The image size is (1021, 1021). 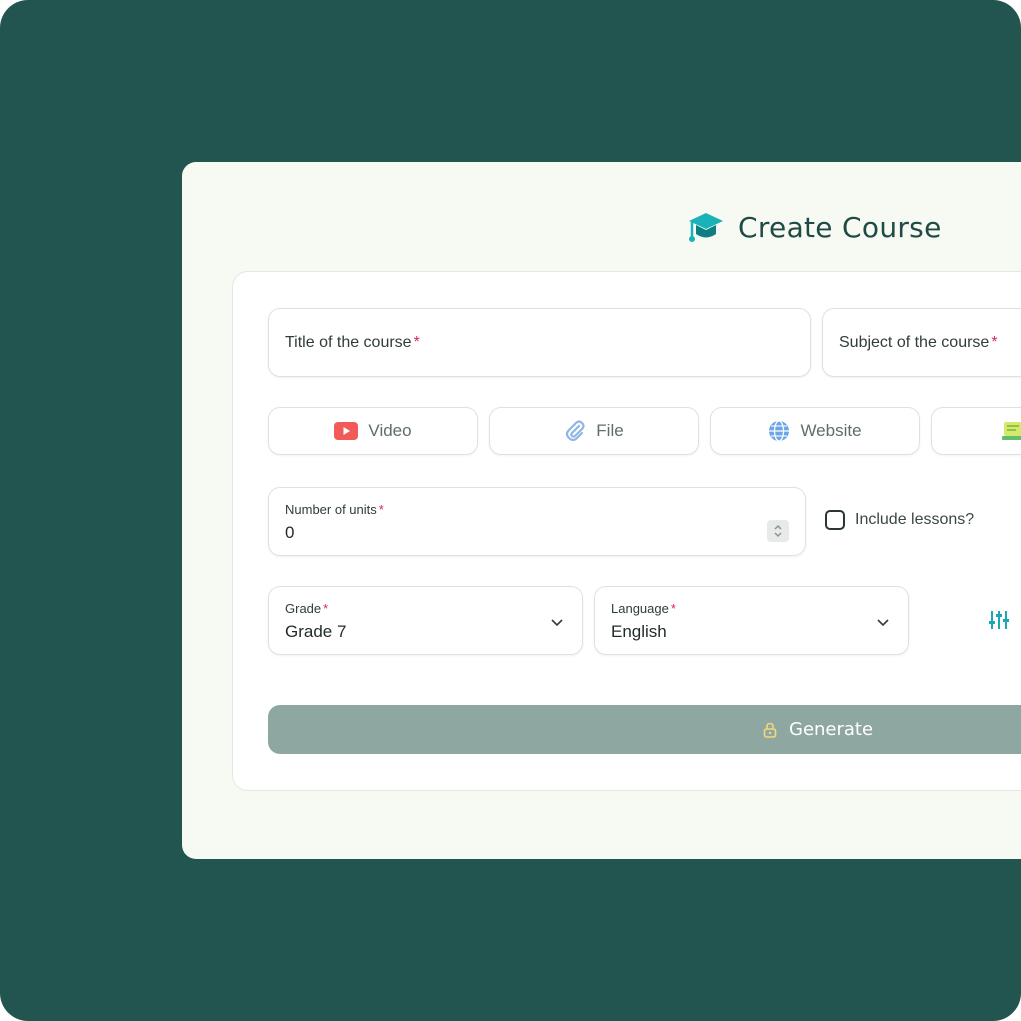 I want to click on source-website-button: Website, so click(x=815, y=431).